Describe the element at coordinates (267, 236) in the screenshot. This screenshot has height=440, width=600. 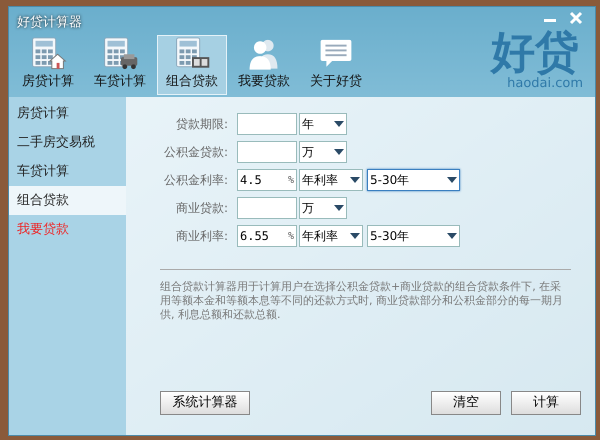
I see `input-field: 6.55 %` at that location.